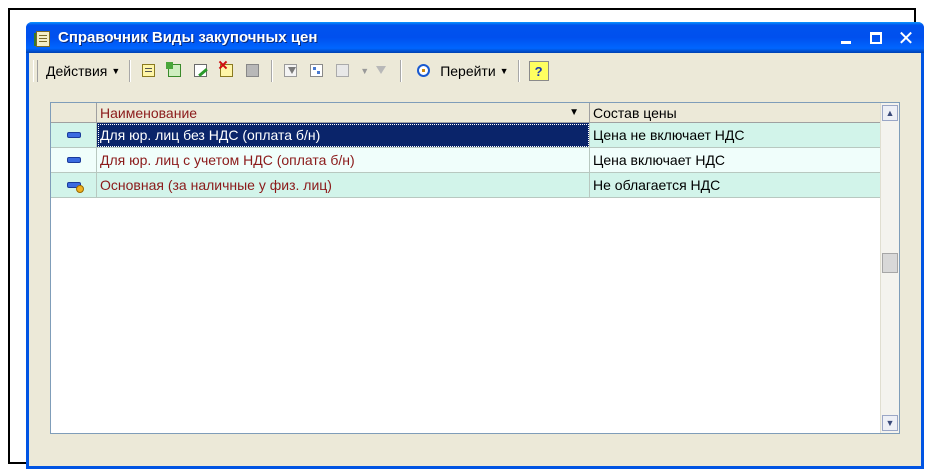  Describe the element at coordinates (538, 71) in the screenshot. I see `help-button: ?` at that location.